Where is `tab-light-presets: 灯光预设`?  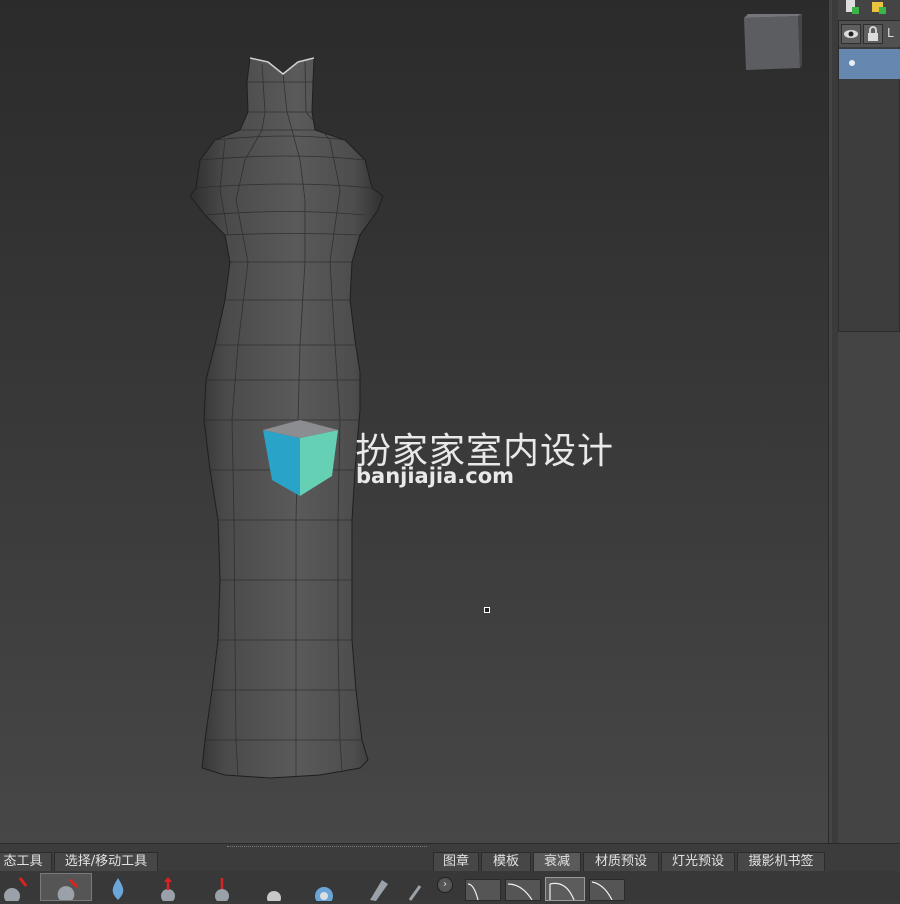 tab-light-presets: 灯光预设 is located at coordinates (698, 861).